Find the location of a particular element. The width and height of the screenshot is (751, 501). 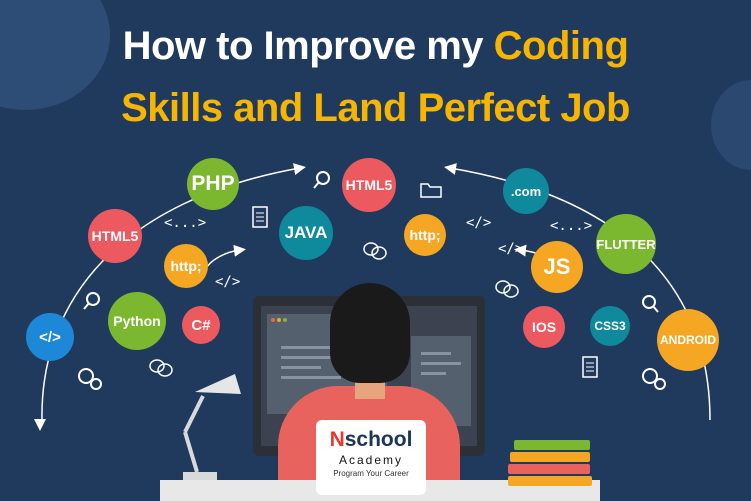

csharp-bubble: C# is located at coordinates (201, 325).